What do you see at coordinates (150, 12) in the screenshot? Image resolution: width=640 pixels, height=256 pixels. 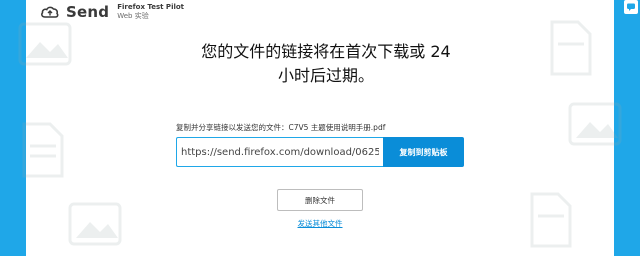 I see `brand-subtitle: Firefox Test Pilot Web 实验` at bounding box center [150, 12].